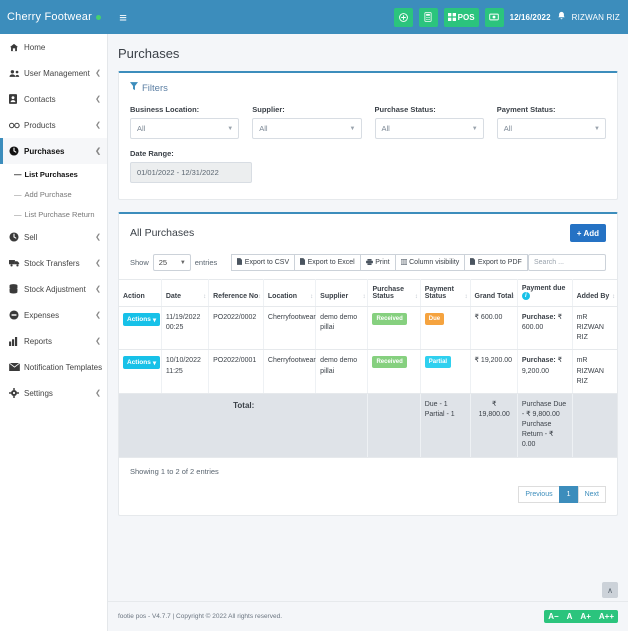  I want to click on sidebar-item-reports: Reports ❮, so click(53, 341).